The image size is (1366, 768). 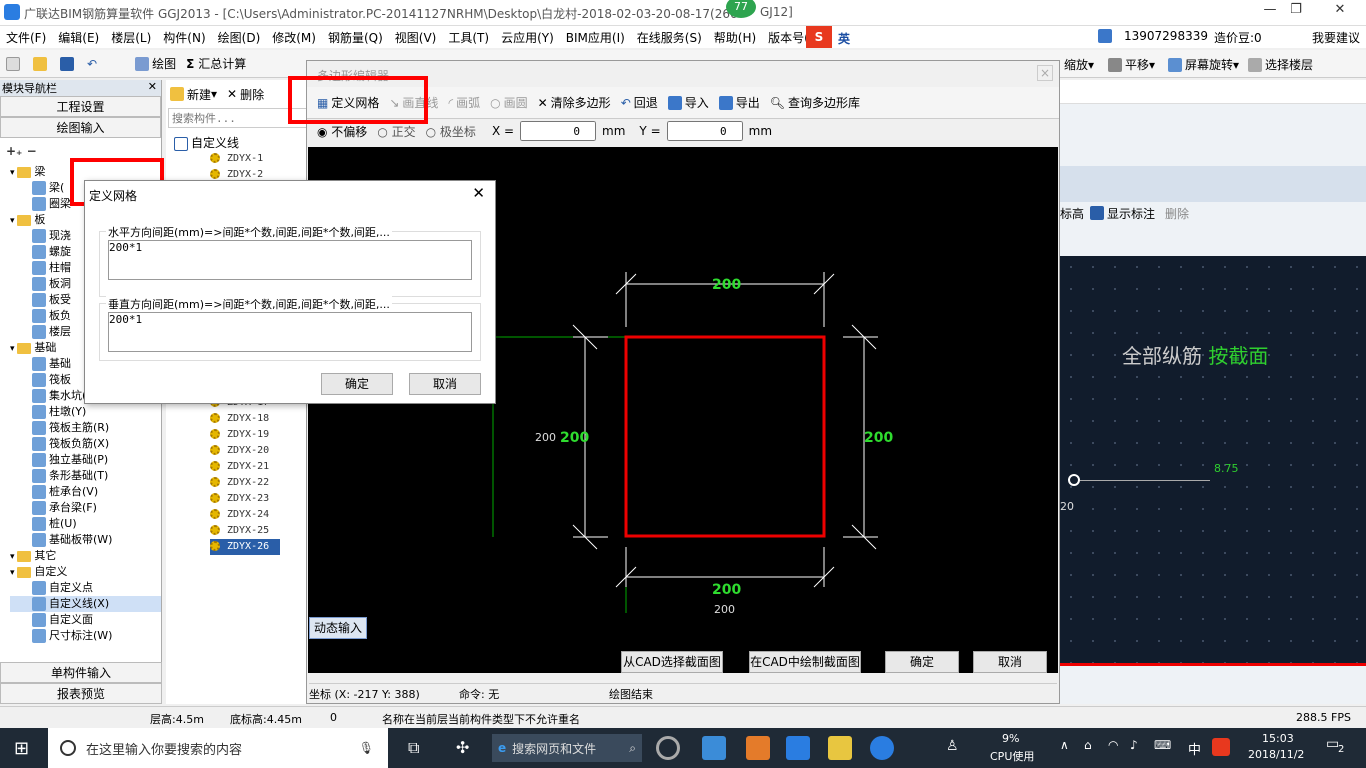 What do you see at coordinates (741, 9) in the screenshot?
I see `notification-badge: 77` at bounding box center [741, 9].